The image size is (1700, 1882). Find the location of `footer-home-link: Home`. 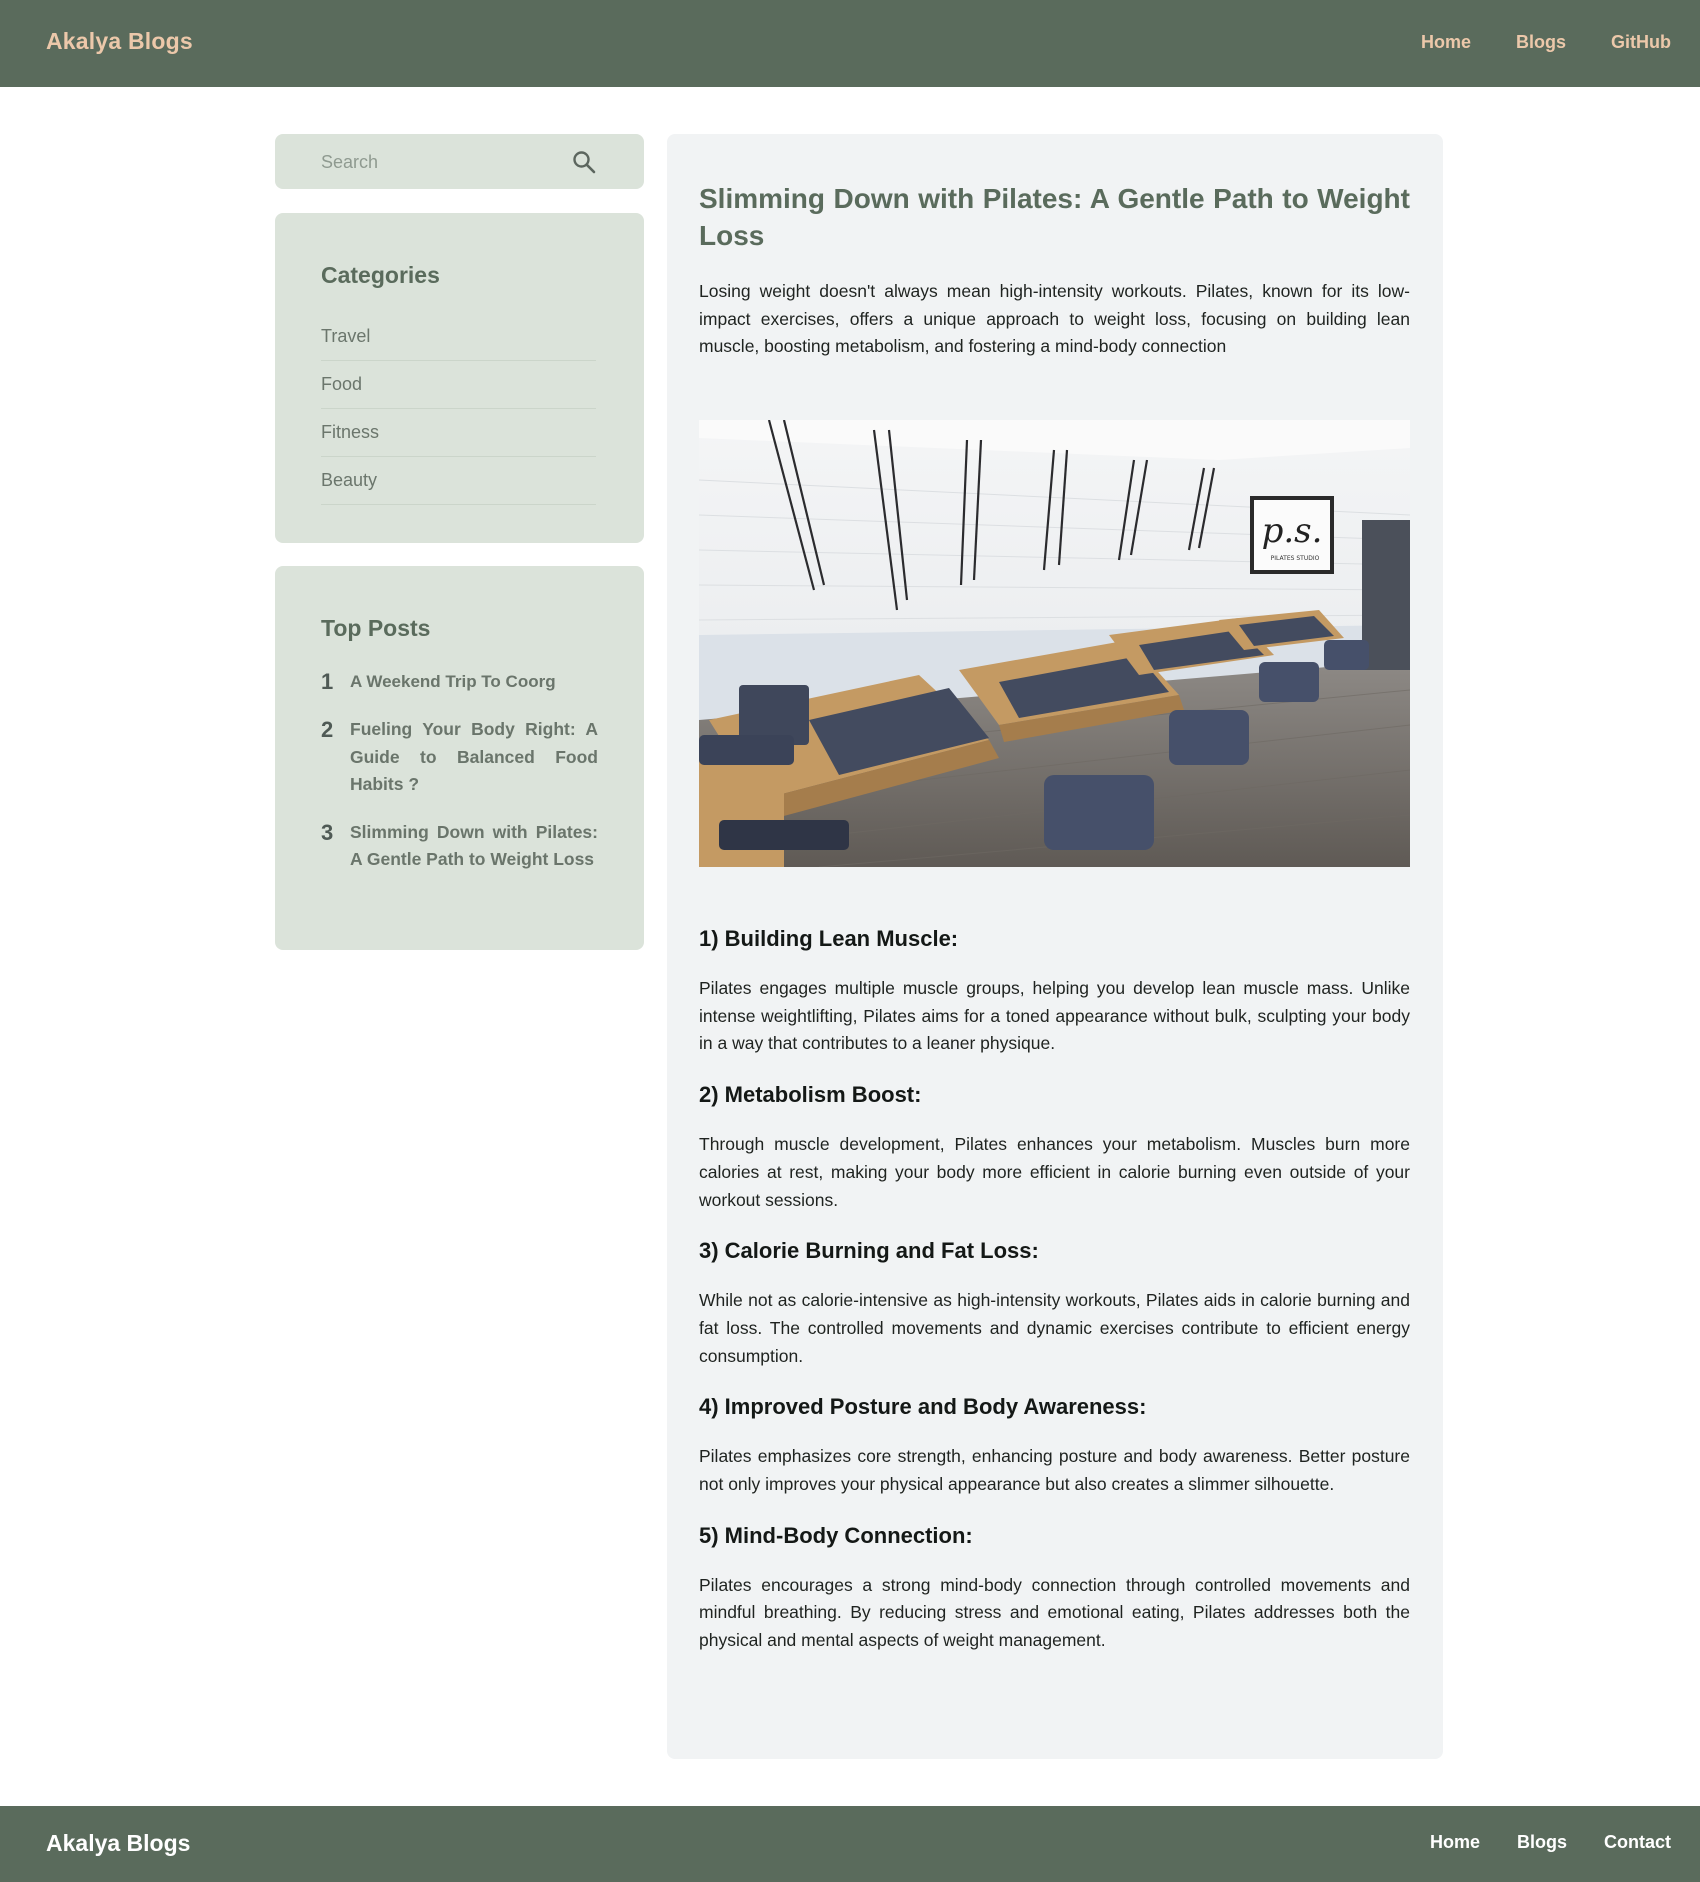

footer-home-link: Home is located at coordinates (1455, 1842).